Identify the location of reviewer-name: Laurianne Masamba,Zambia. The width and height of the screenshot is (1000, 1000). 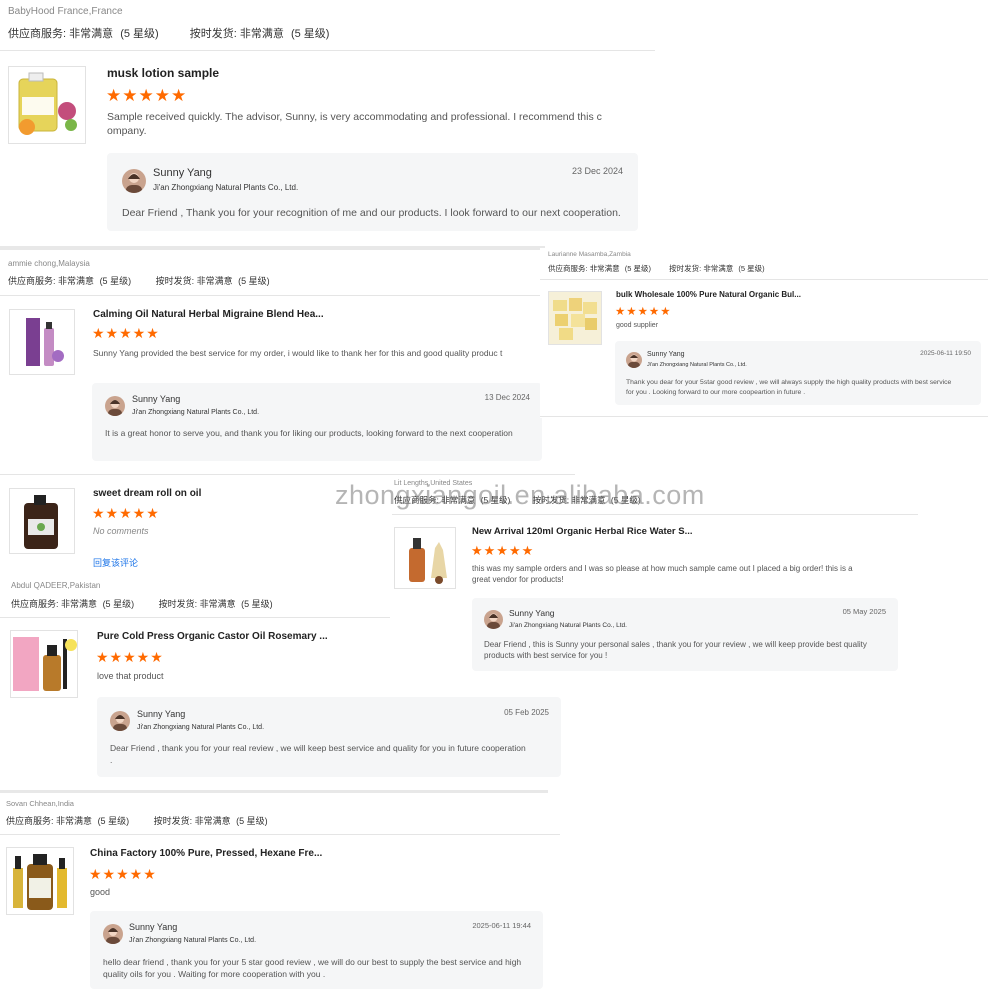
(589, 254).